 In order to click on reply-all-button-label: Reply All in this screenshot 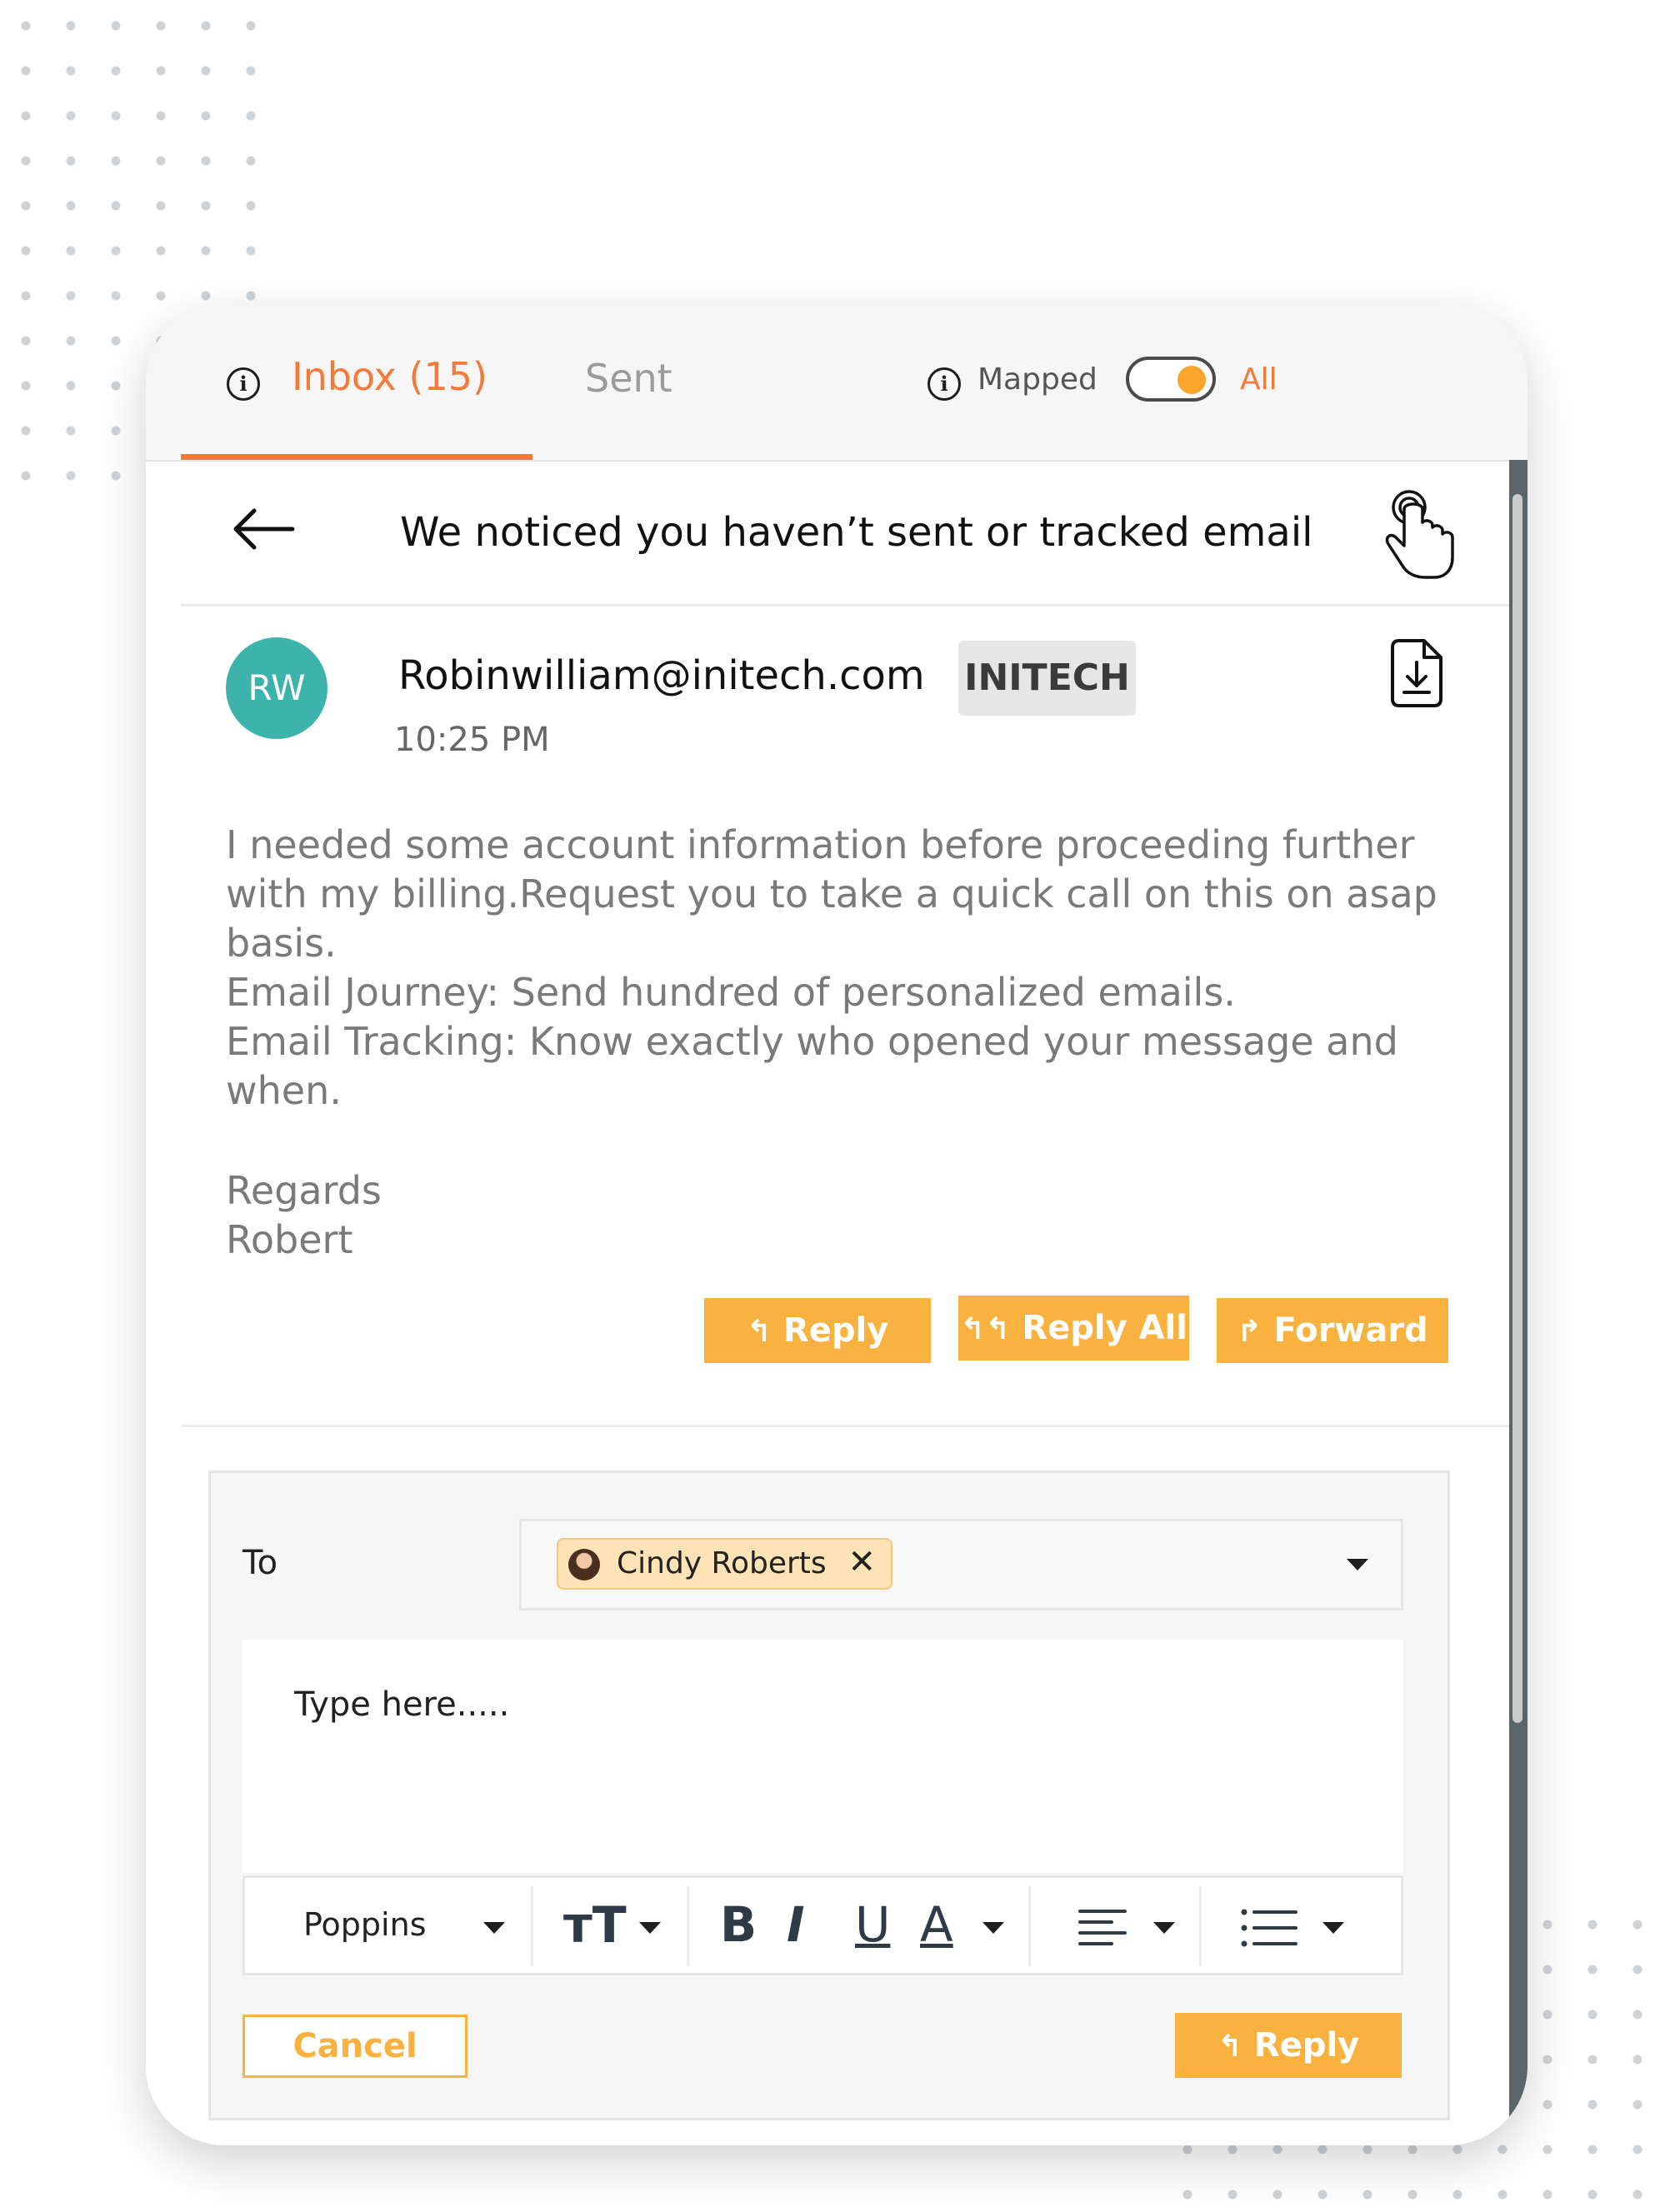, I will do `click(1105, 1328)`.